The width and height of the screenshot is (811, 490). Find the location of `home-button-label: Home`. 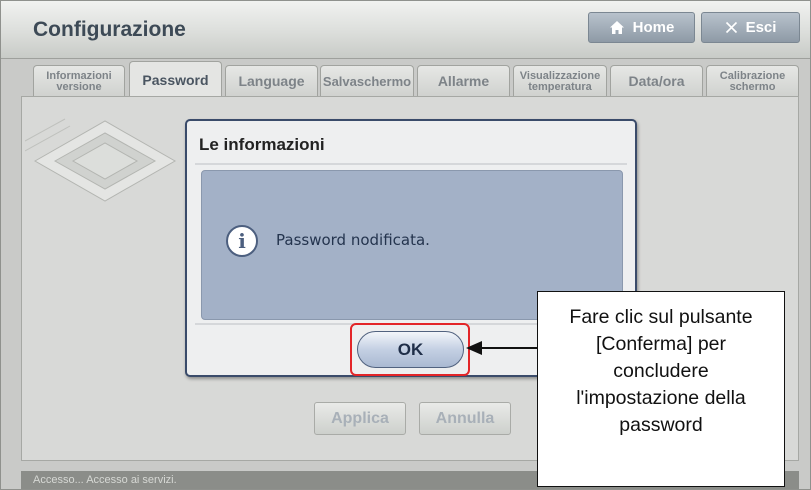

home-button-label: Home is located at coordinates (653, 27).